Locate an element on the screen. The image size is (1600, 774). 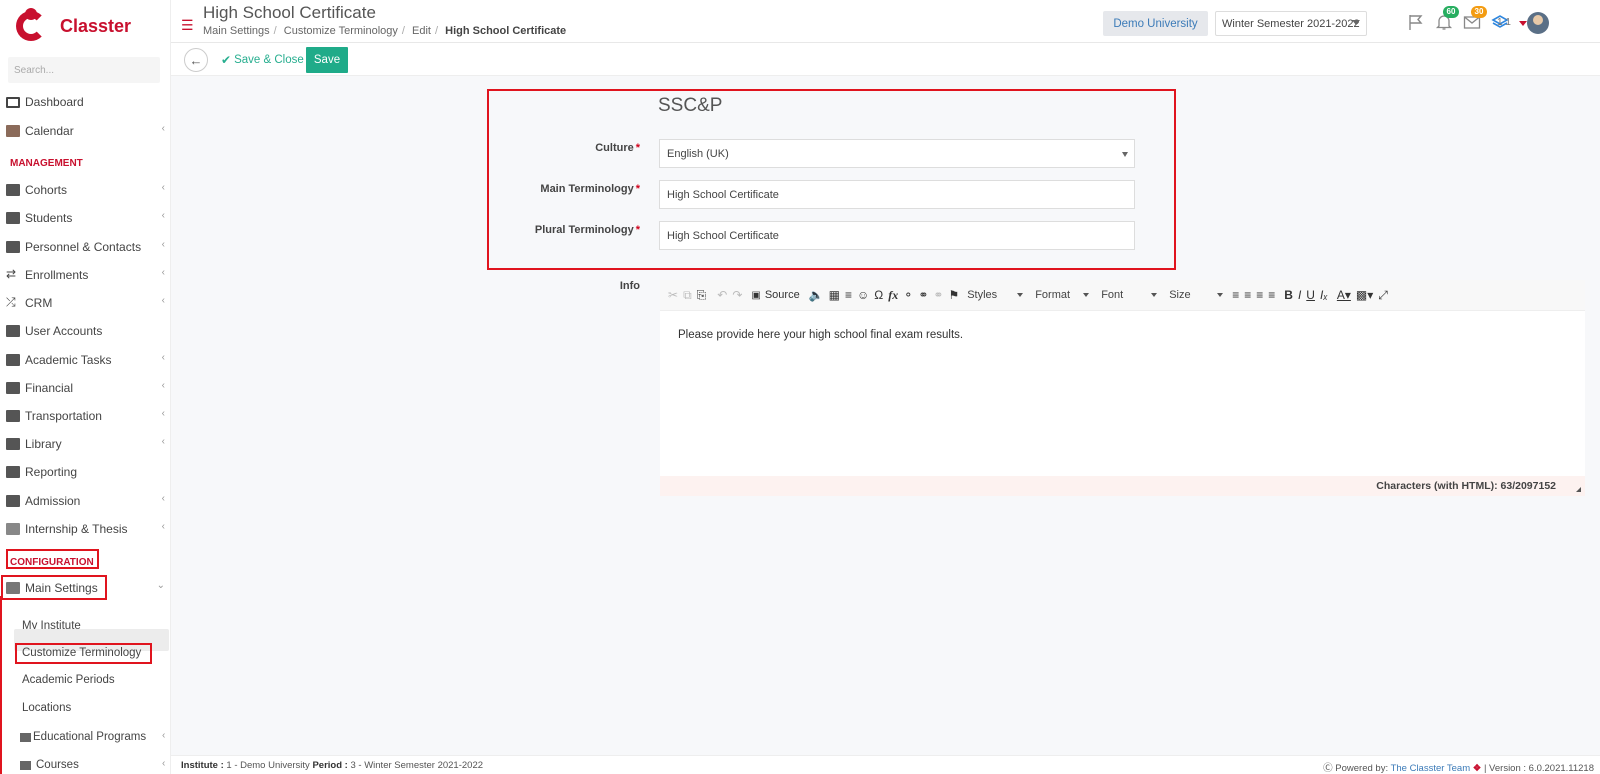
form-title: SSC&P is located at coordinates (690, 105).